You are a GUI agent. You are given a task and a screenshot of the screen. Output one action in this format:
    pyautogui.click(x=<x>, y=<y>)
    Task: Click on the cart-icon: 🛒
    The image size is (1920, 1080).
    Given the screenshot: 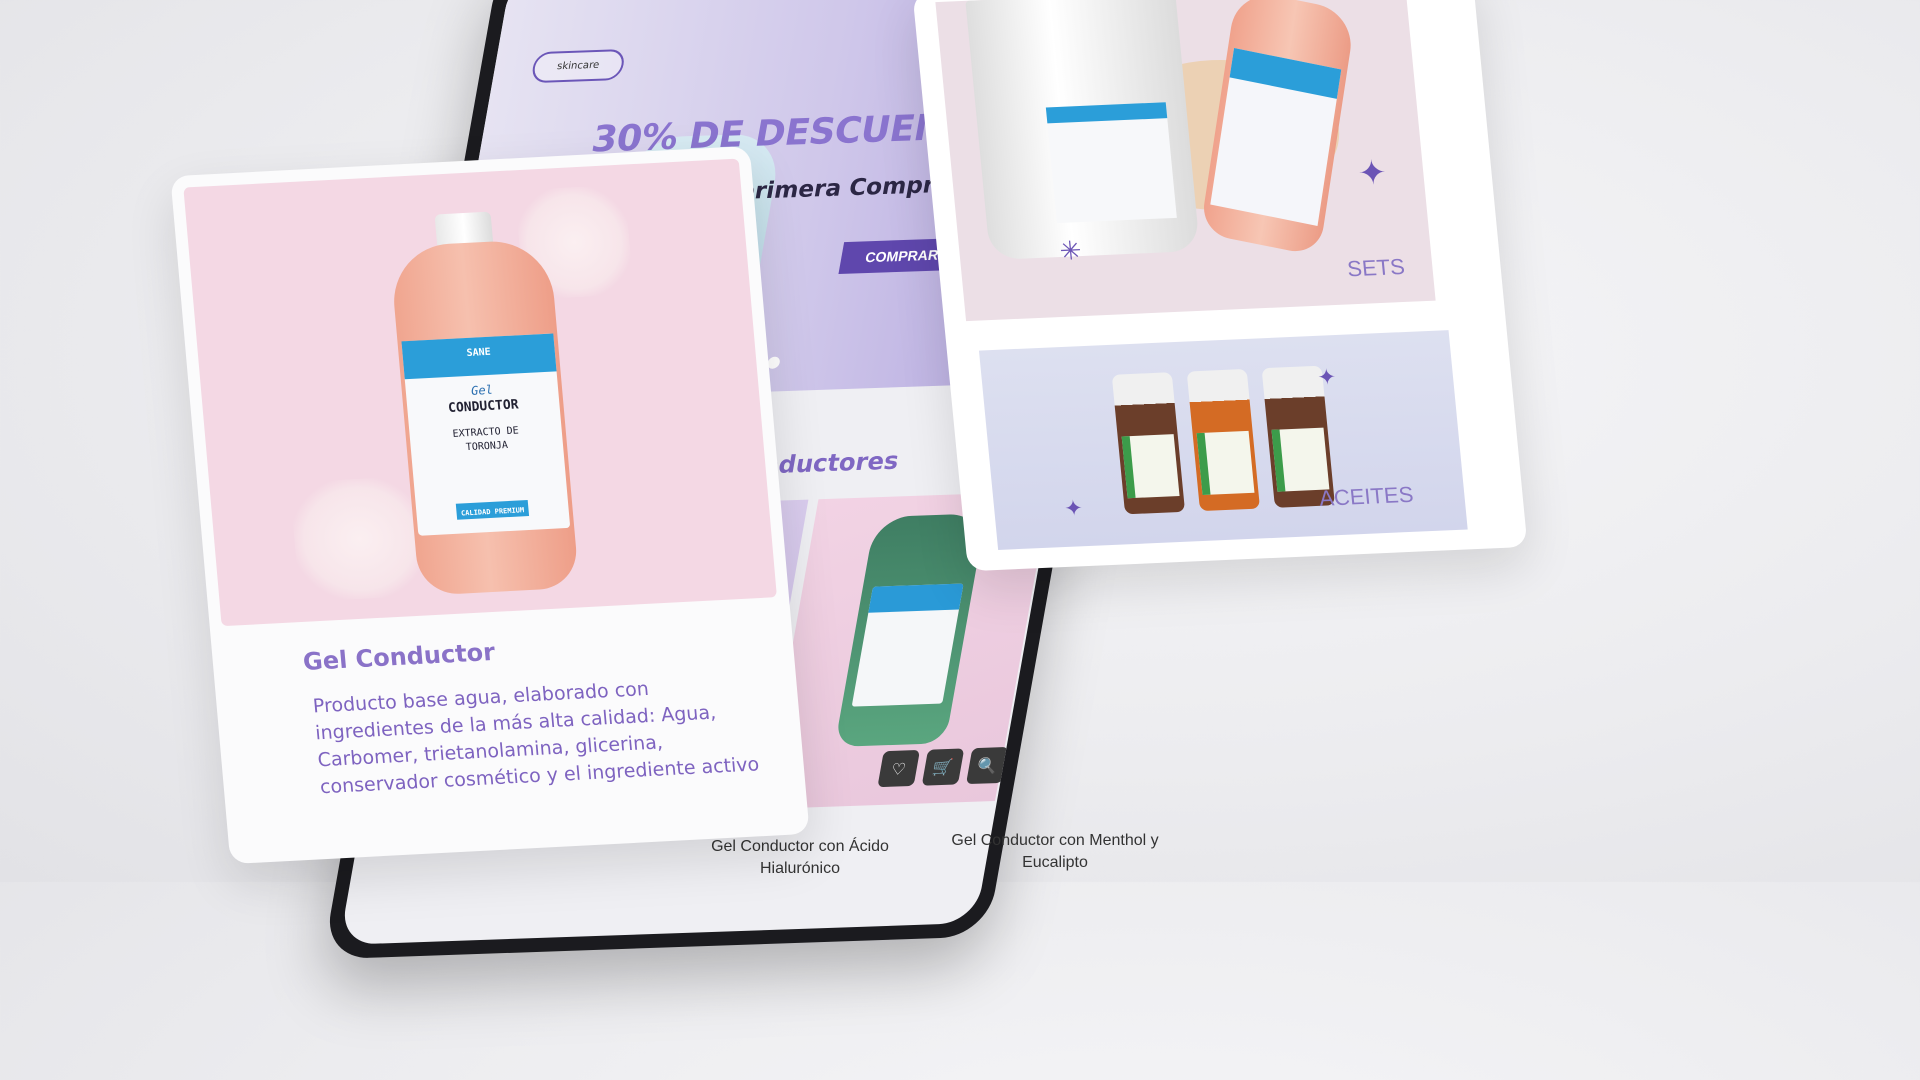 What is the action you would take?
    pyautogui.click(x=943, y=767)
    